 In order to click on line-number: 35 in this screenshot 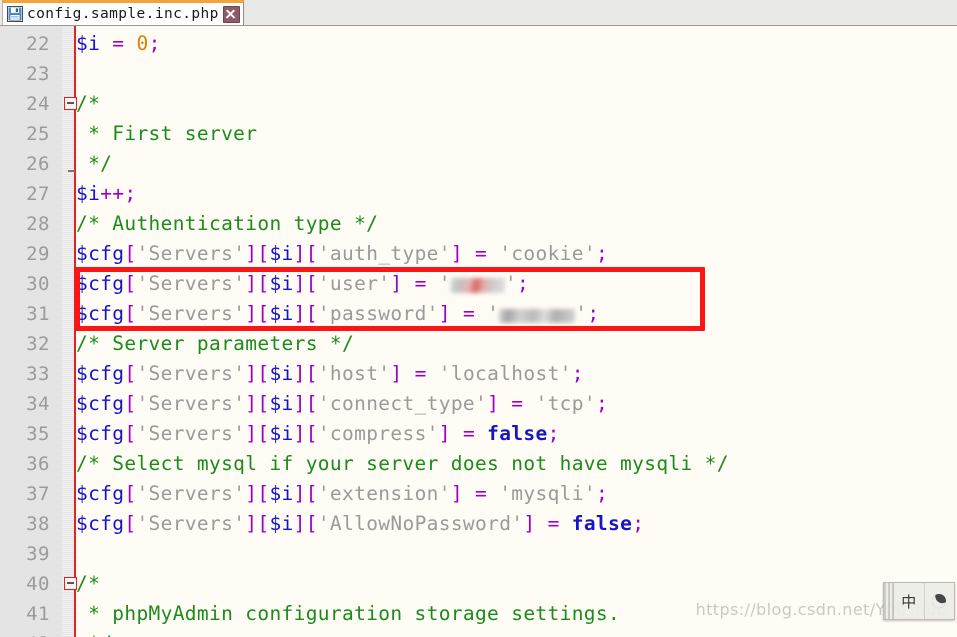, I will do `click(38, 434)`.